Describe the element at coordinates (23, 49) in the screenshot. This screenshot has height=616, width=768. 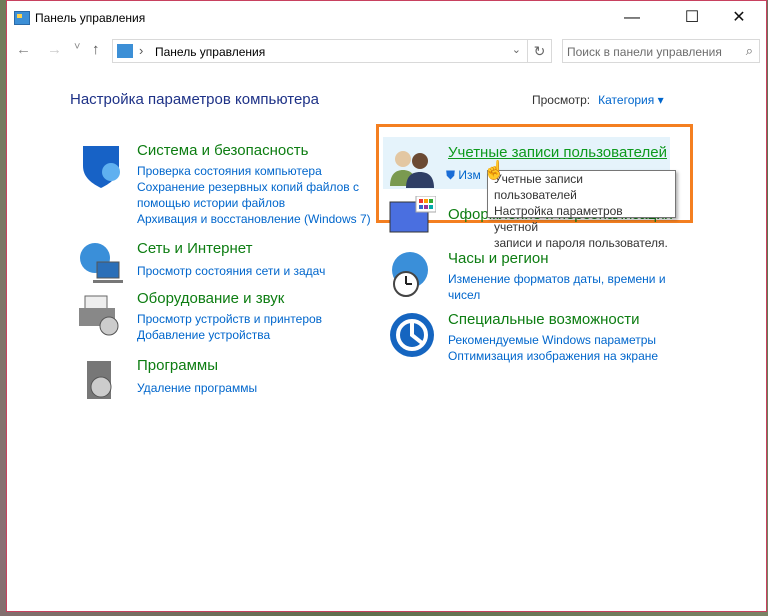
I see `back-button: ←` at that location.